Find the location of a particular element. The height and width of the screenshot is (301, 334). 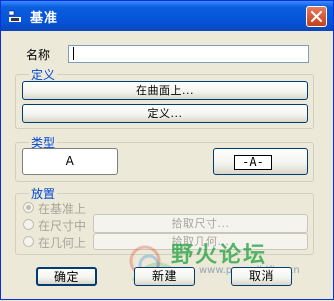

title-bar: 基准 is located at coordinates (167, 16).